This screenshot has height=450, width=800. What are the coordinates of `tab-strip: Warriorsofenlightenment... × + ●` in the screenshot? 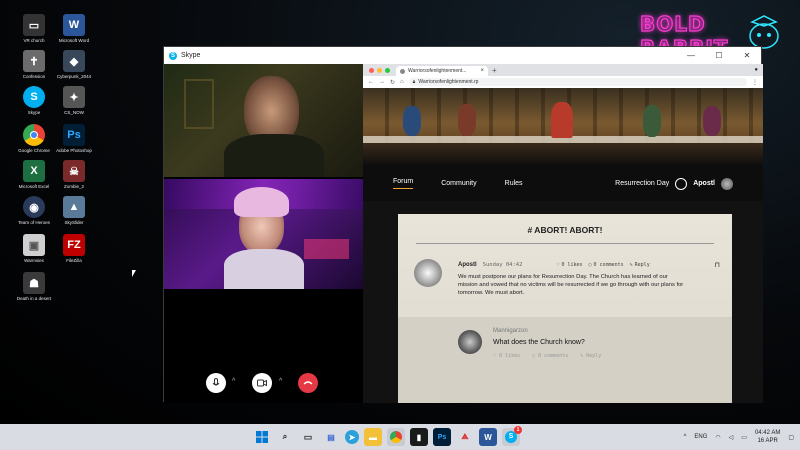 It's located at (563, 70).